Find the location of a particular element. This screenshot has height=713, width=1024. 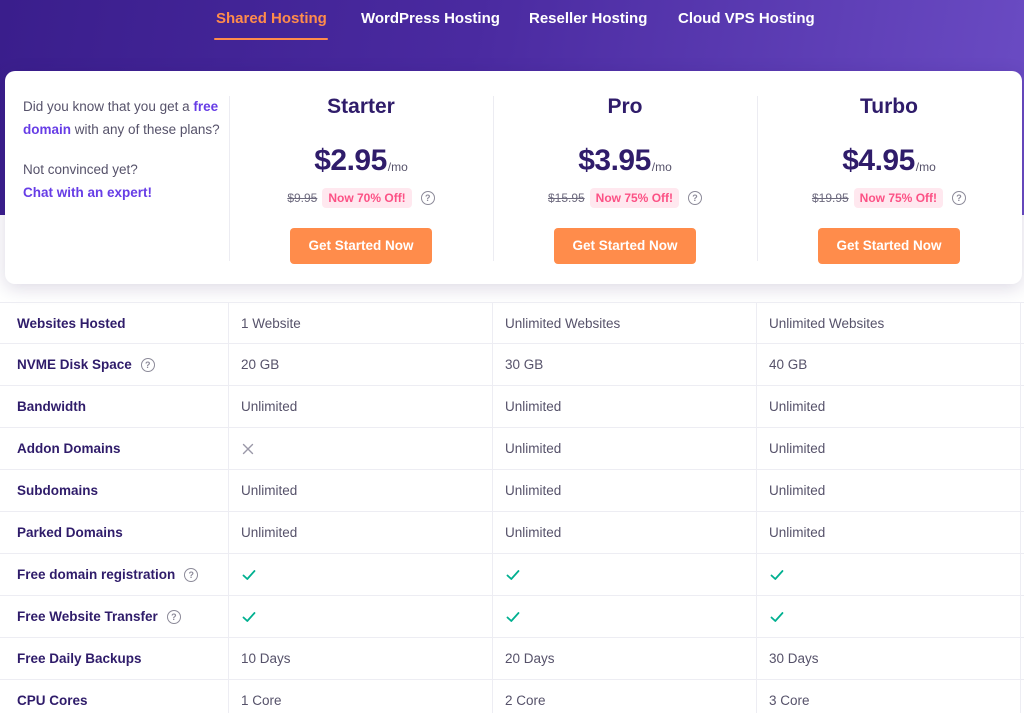

feature-label: Websites Hosted is located at coordinates (71, 324).